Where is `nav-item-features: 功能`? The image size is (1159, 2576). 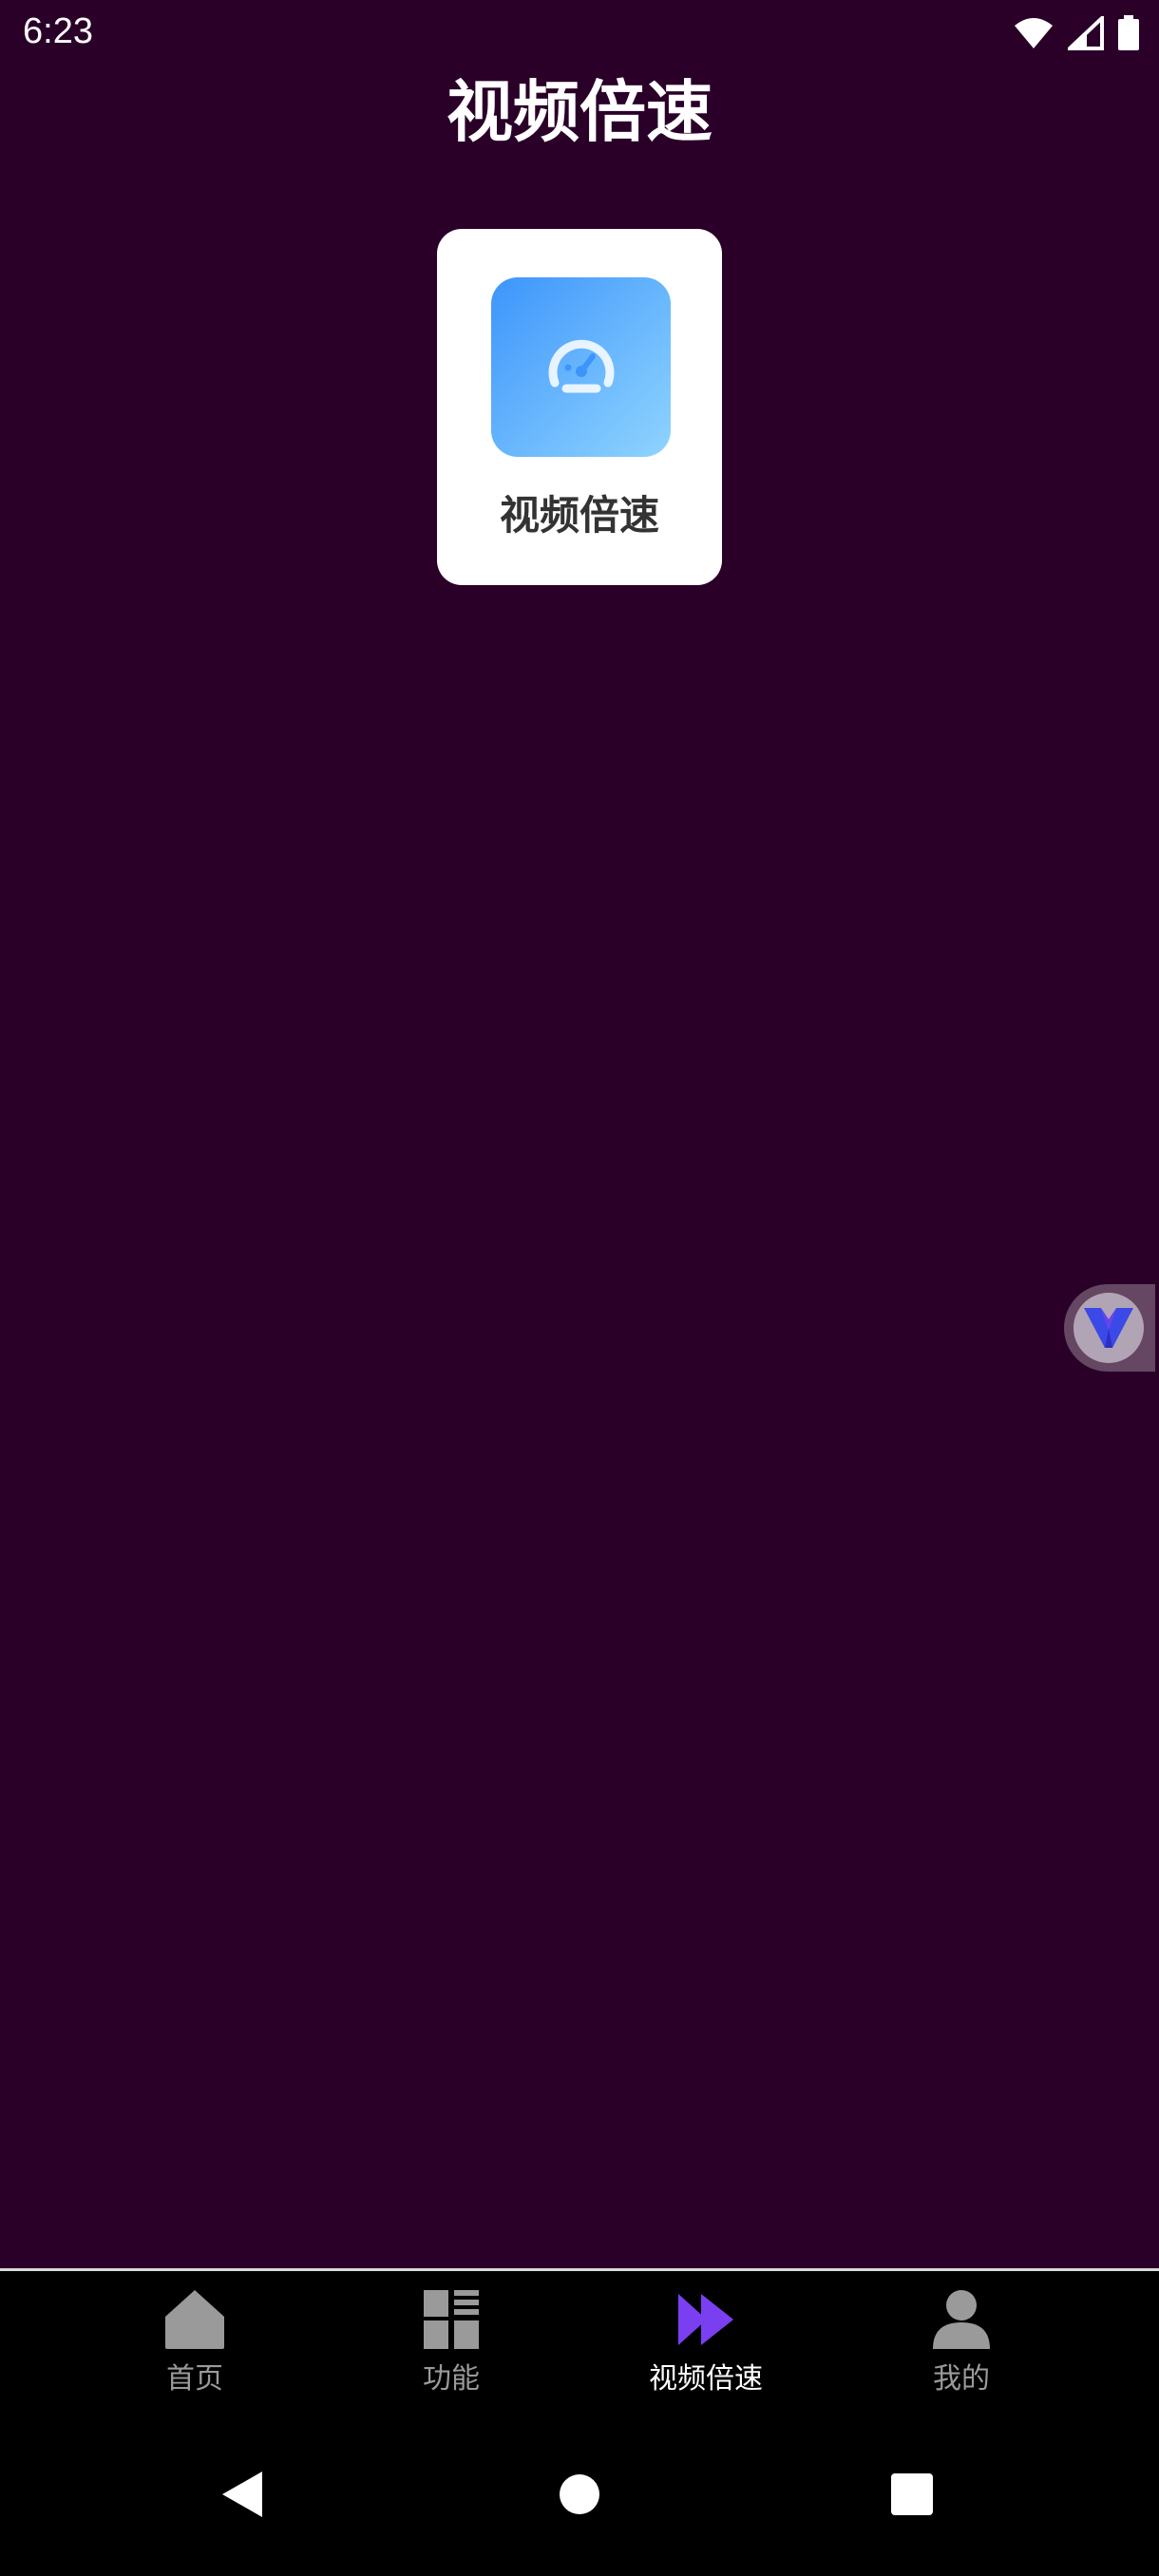
nav-item-features: 功能 is located at coordinates (451, 2345).